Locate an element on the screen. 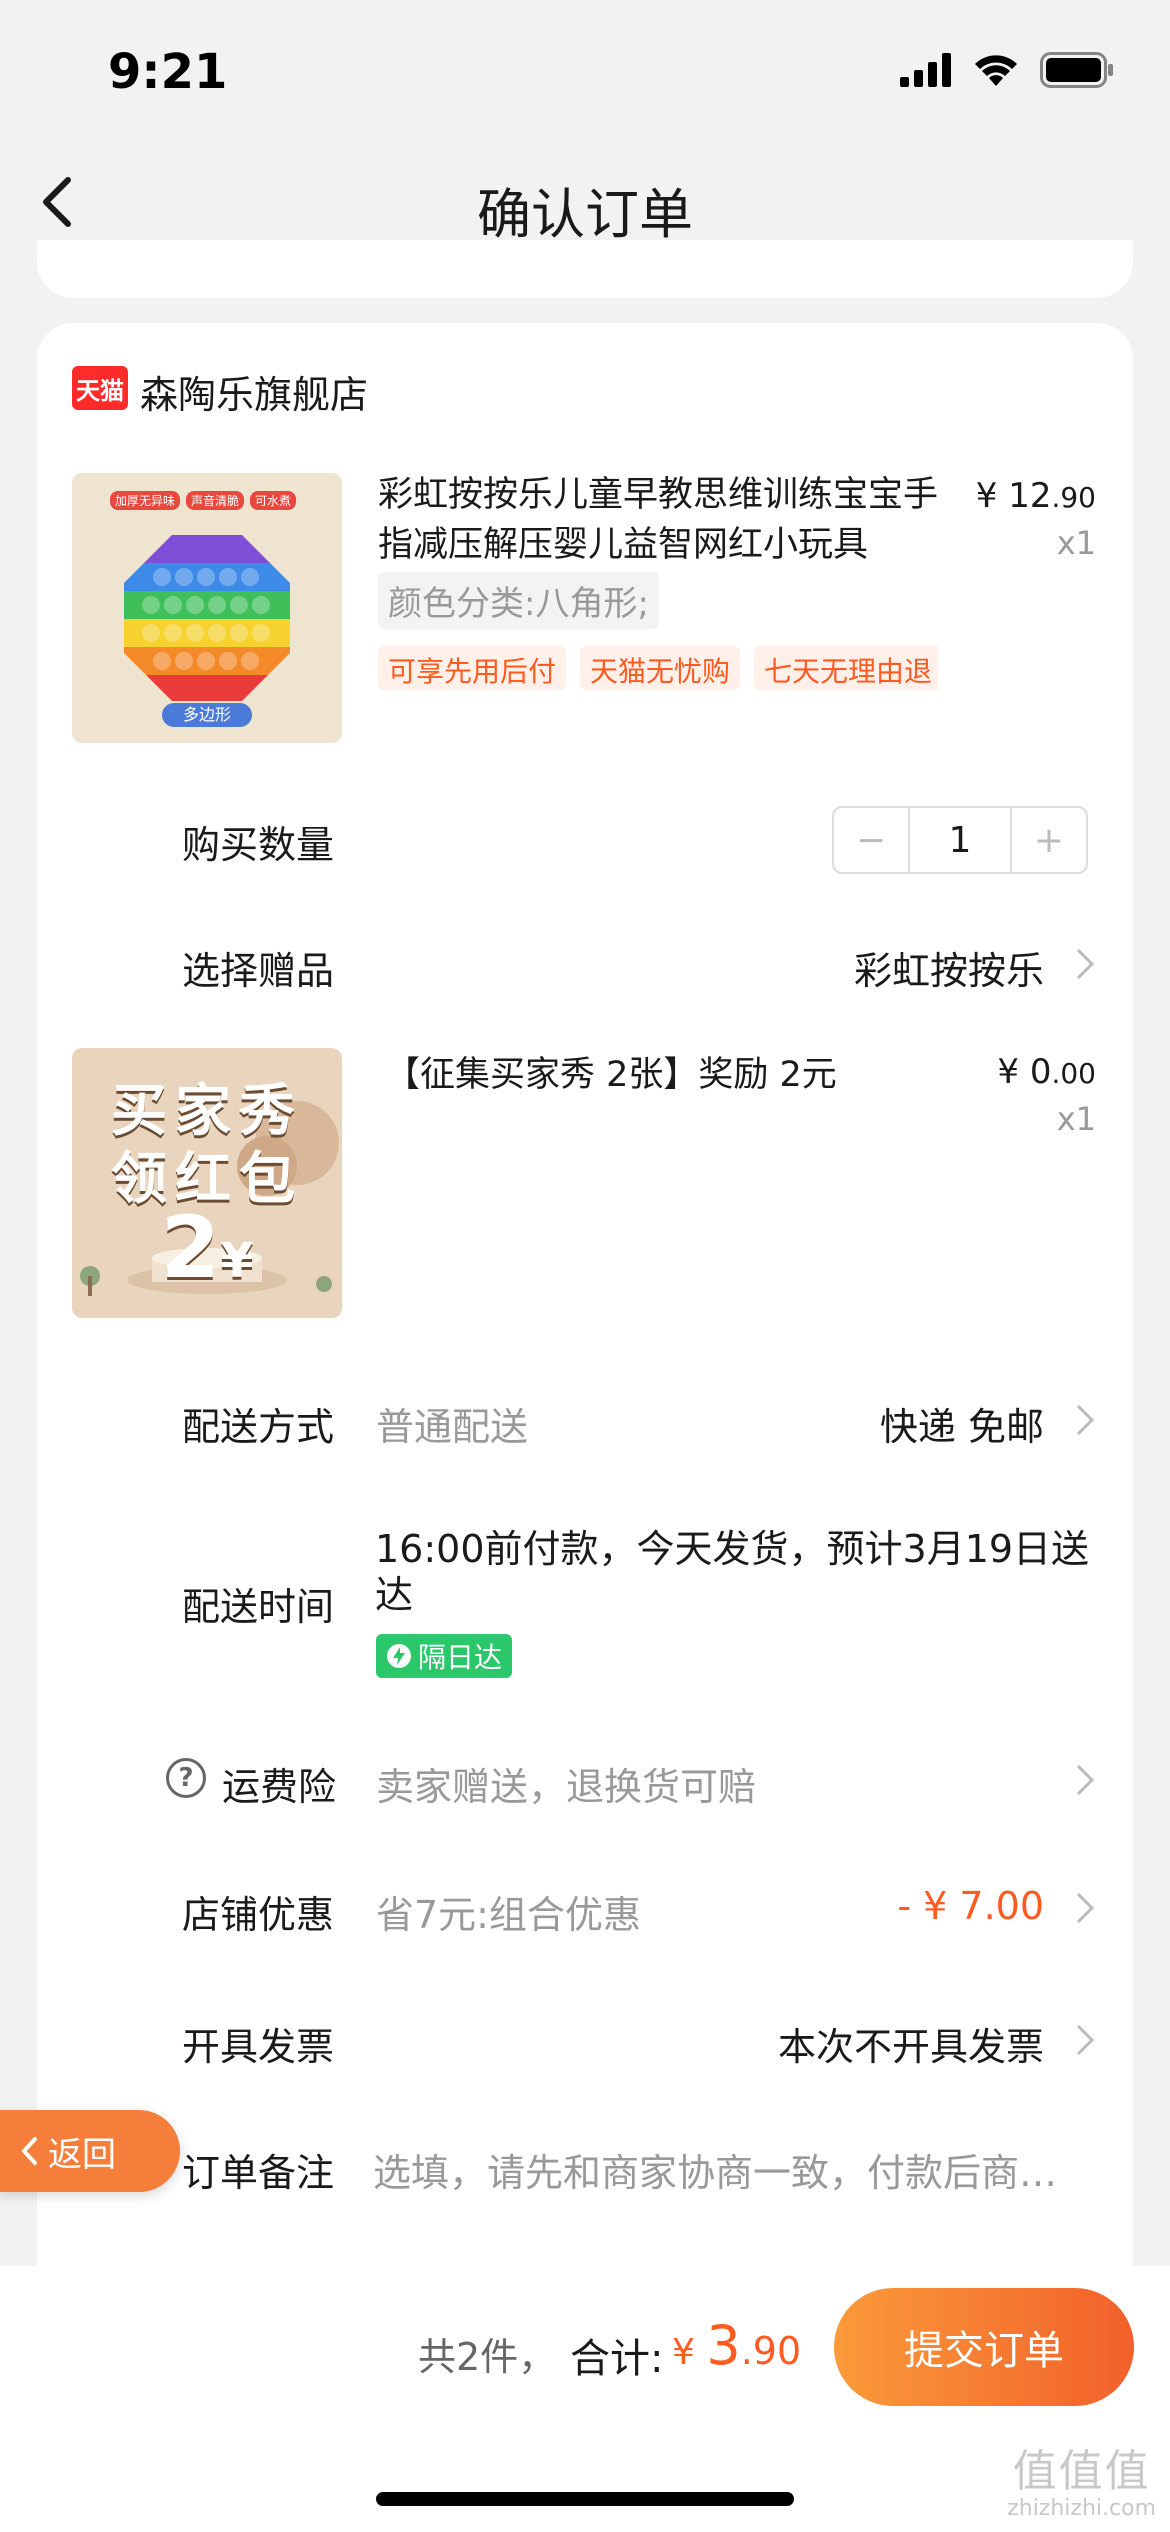 This screenshot has height=2532, width=1170. quantity-value: 1 is located at coordinates (960, 840).